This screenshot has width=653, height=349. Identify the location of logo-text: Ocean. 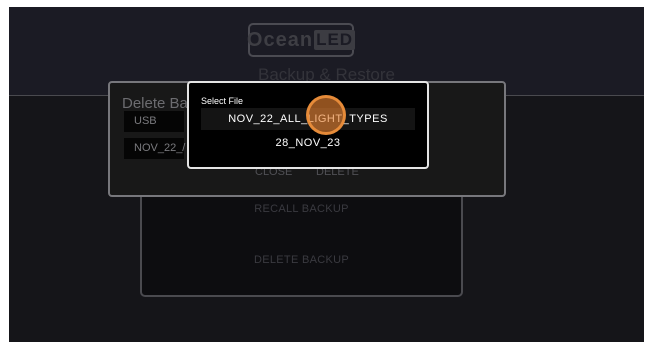
(280, 39).